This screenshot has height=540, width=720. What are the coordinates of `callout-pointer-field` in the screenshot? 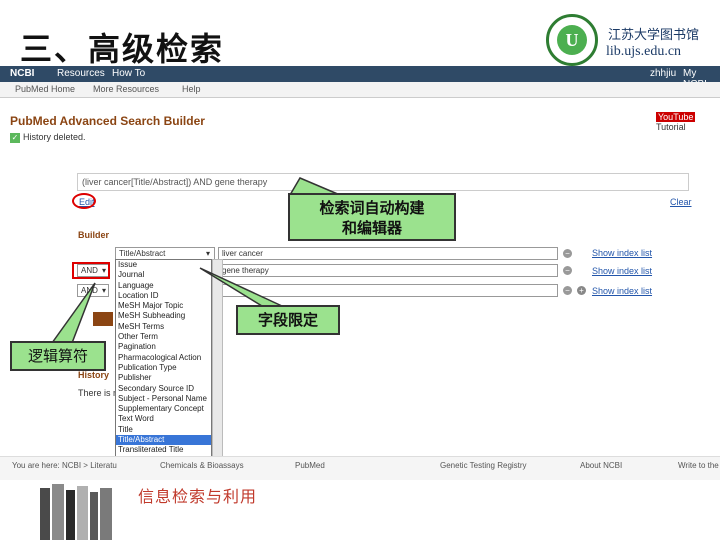 It's located at (241, 287).